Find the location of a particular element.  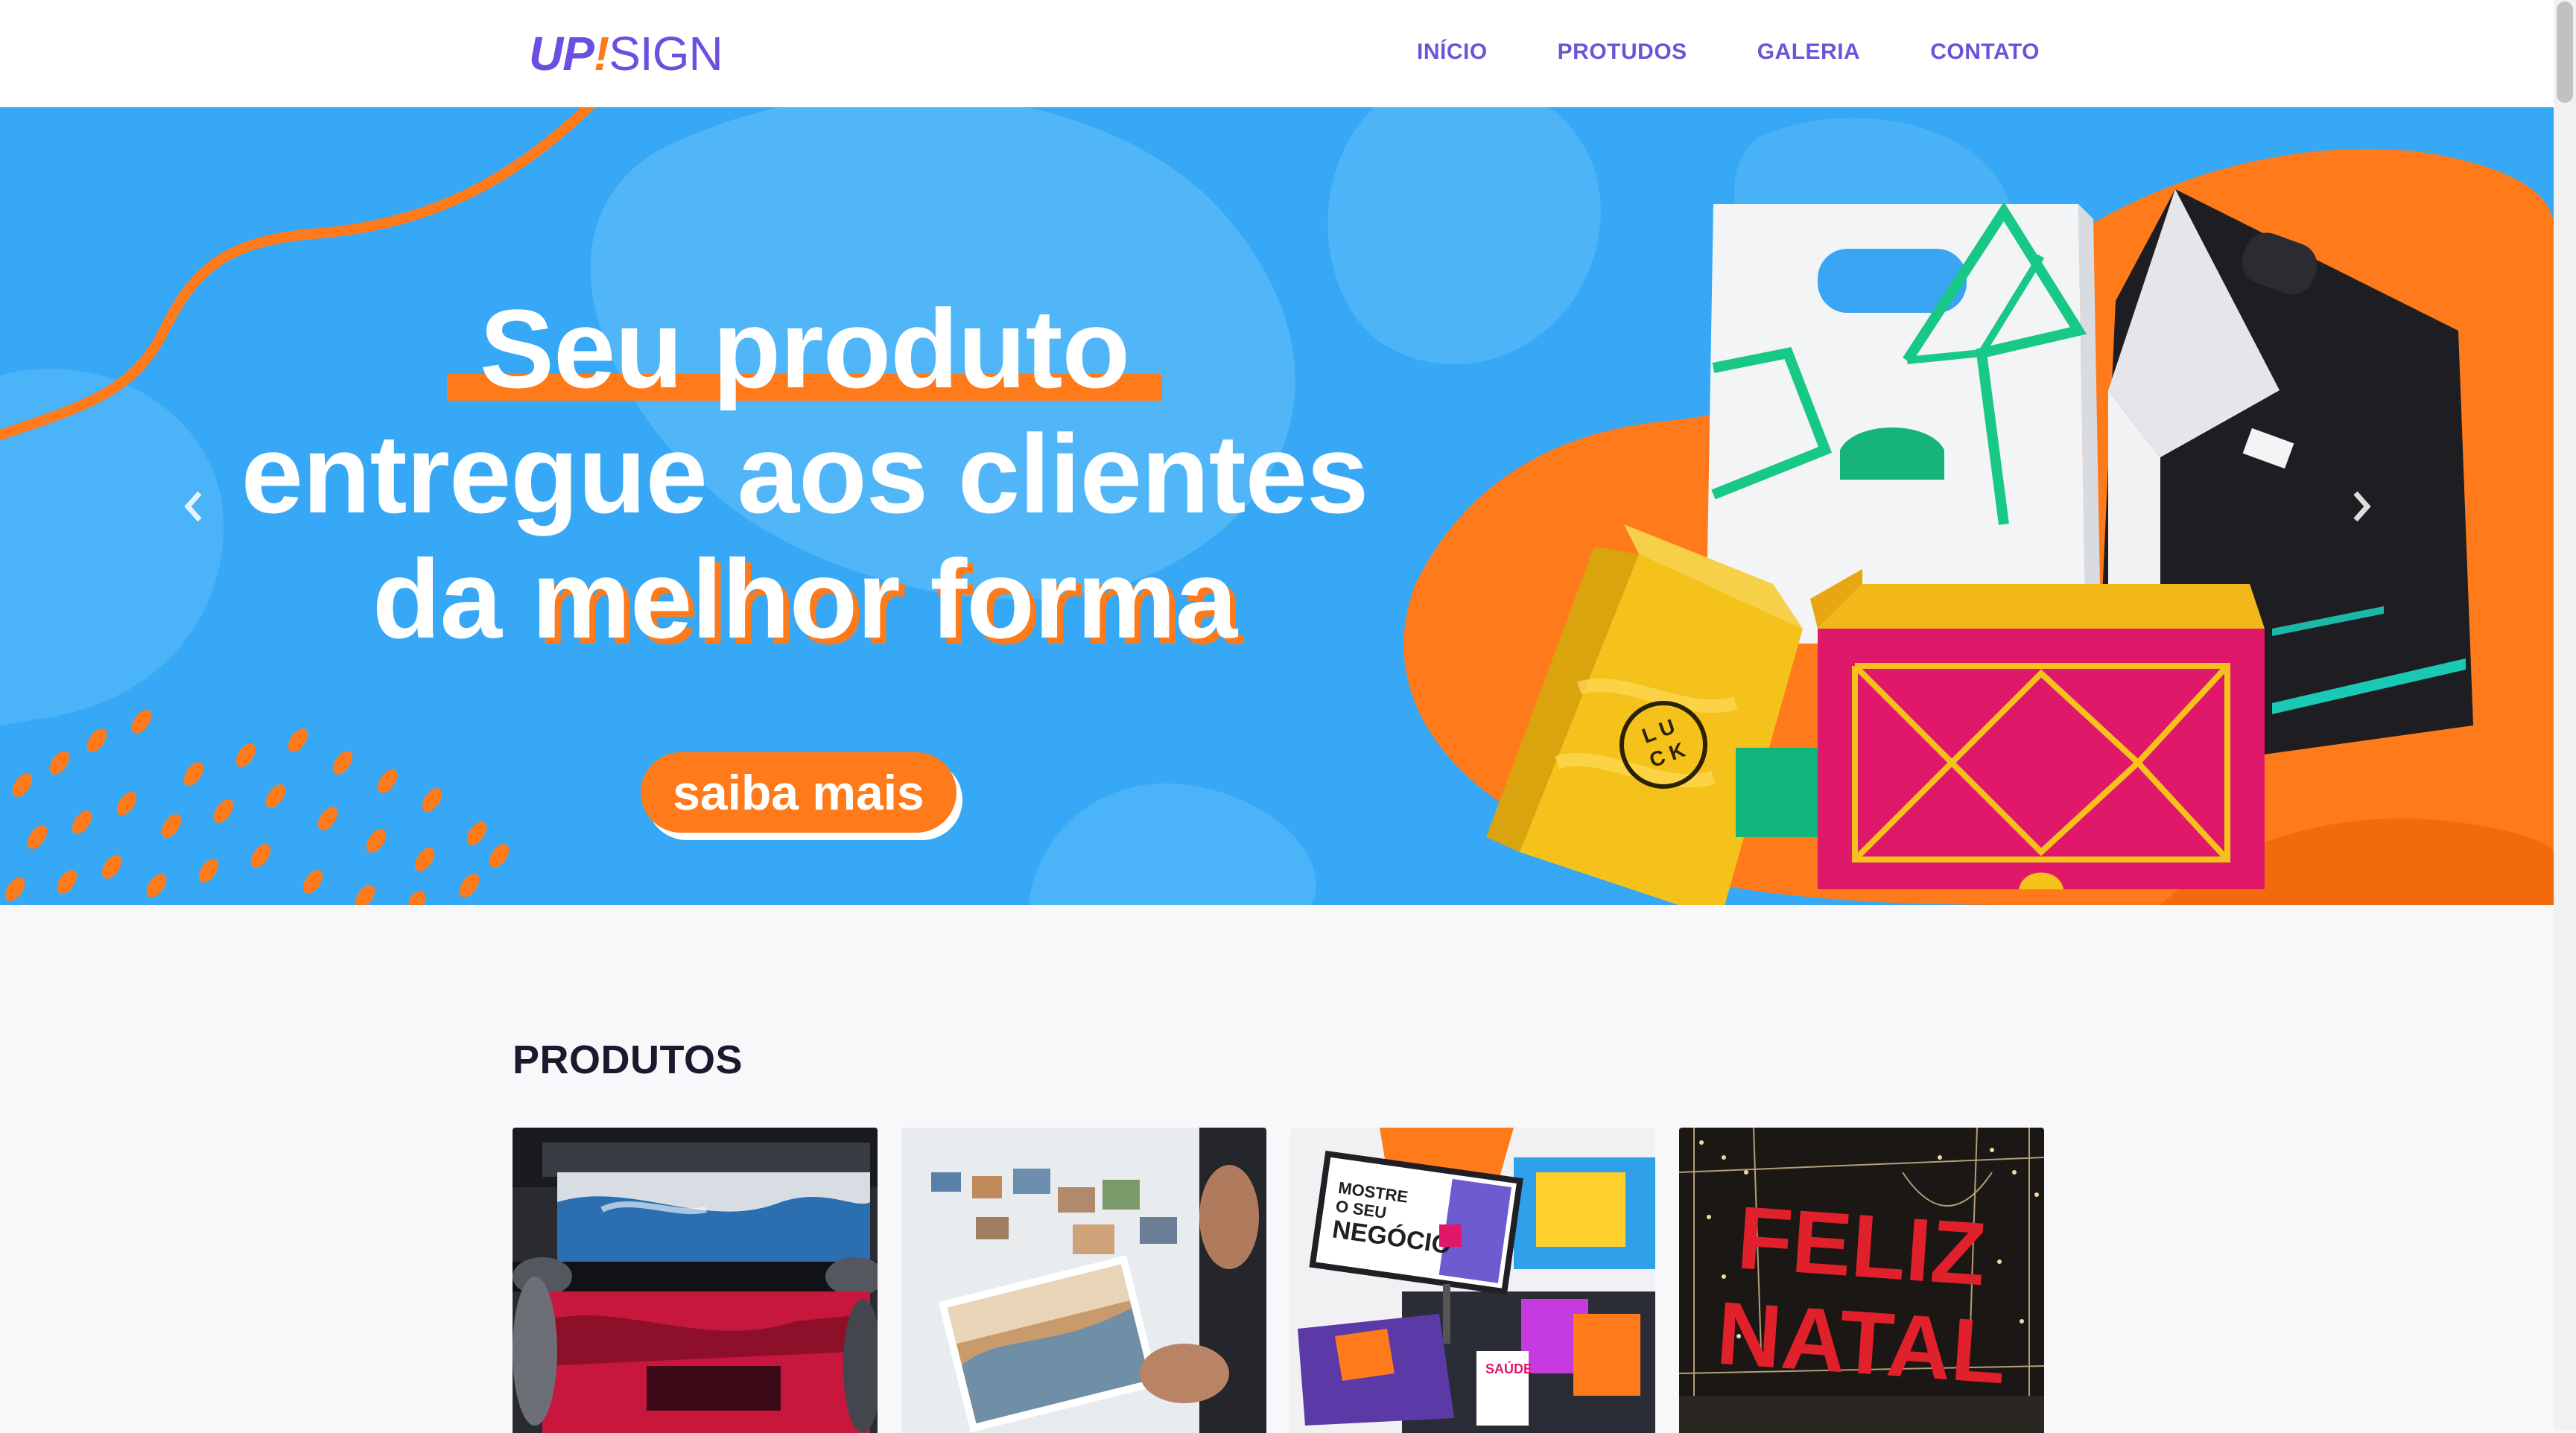

nav-produtos: PROTUDOS is located at coordinates (1623, 52).